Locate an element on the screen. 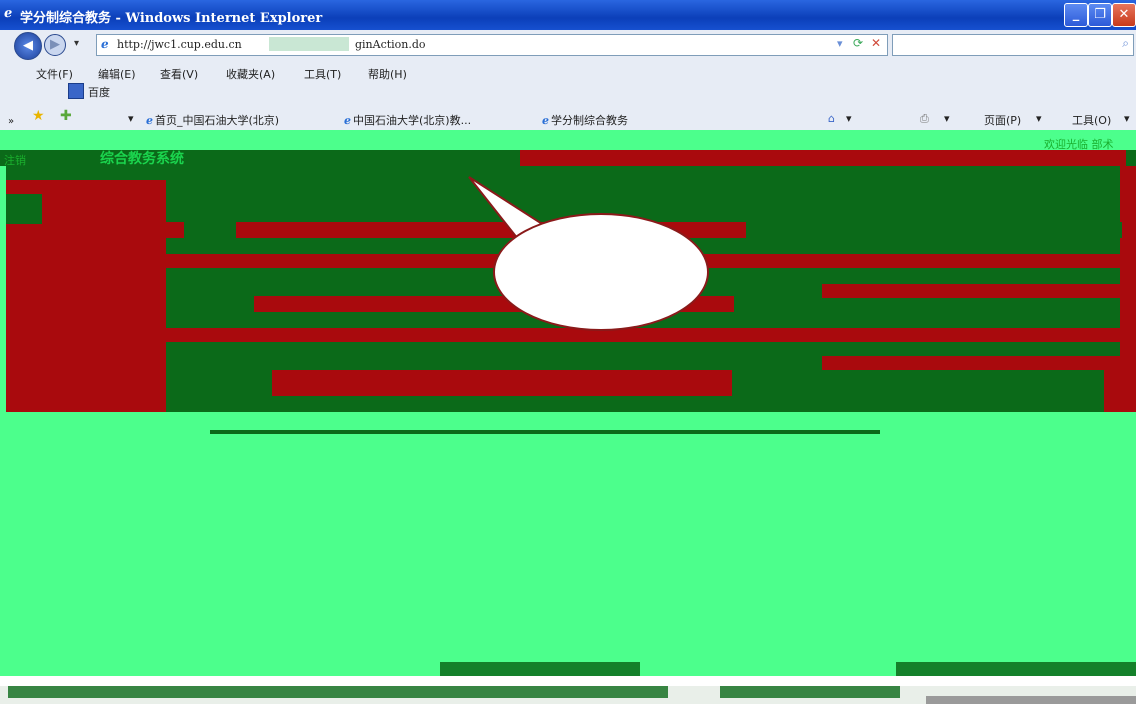 The height and width of the screenshot is (704, 1136). header-red-band is located at coordinates (823, 158).